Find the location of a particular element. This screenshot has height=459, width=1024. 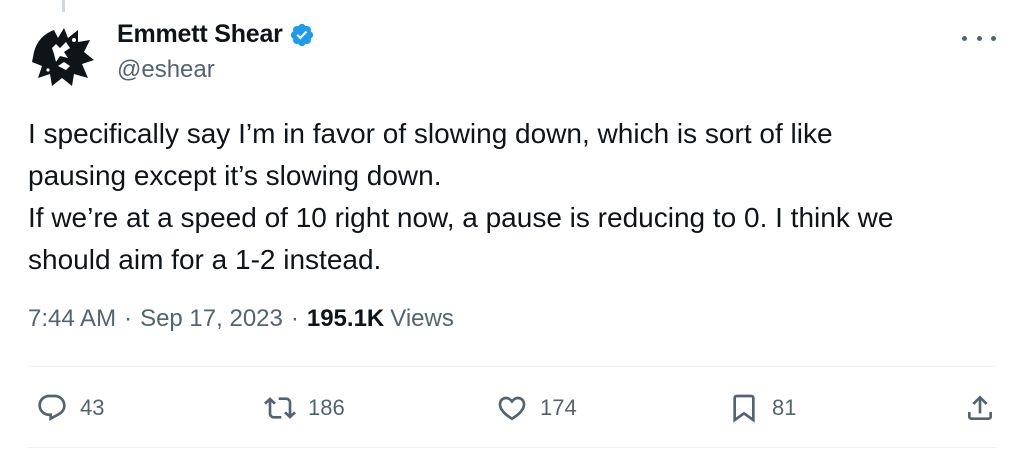

tweet-text-line: pausing except it’s slowing down. is located at coordinates (235, 175).